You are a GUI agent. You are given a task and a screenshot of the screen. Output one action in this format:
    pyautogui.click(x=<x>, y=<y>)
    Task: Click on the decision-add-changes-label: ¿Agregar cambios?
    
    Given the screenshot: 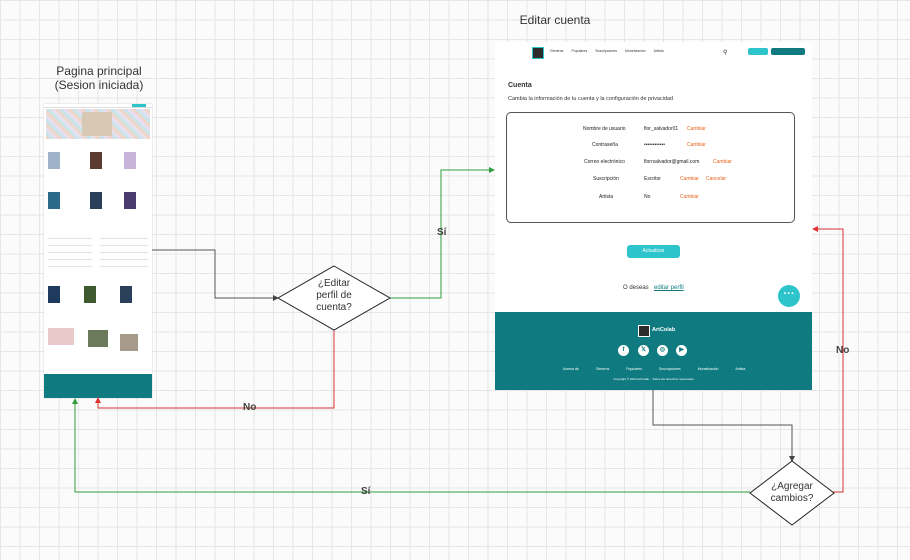 What is the action you would take?
    pyautogui.click(x=792, y=492)
    